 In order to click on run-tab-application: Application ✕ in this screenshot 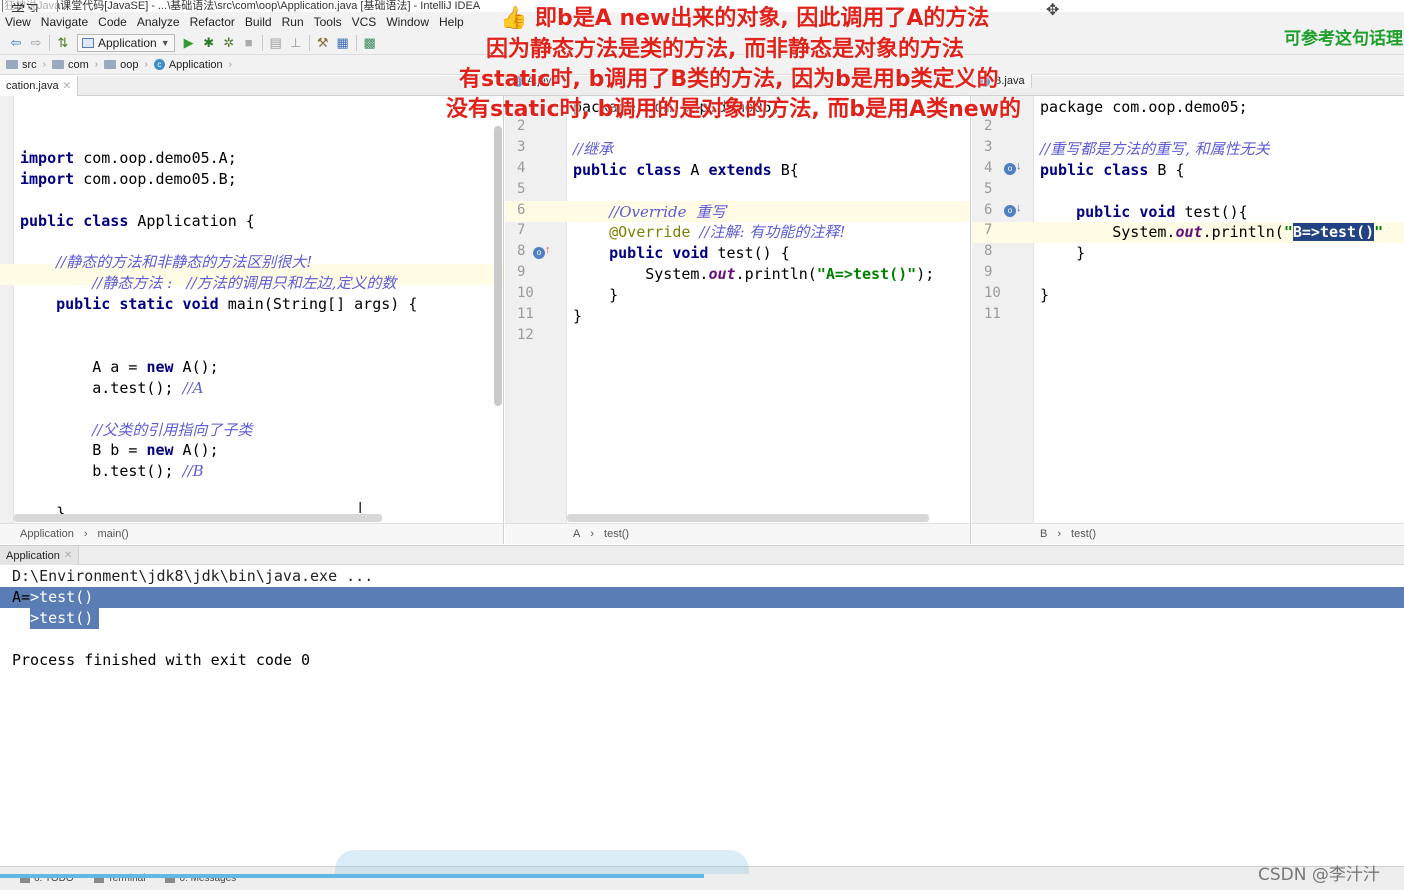, I will do `click(40, 555)`.